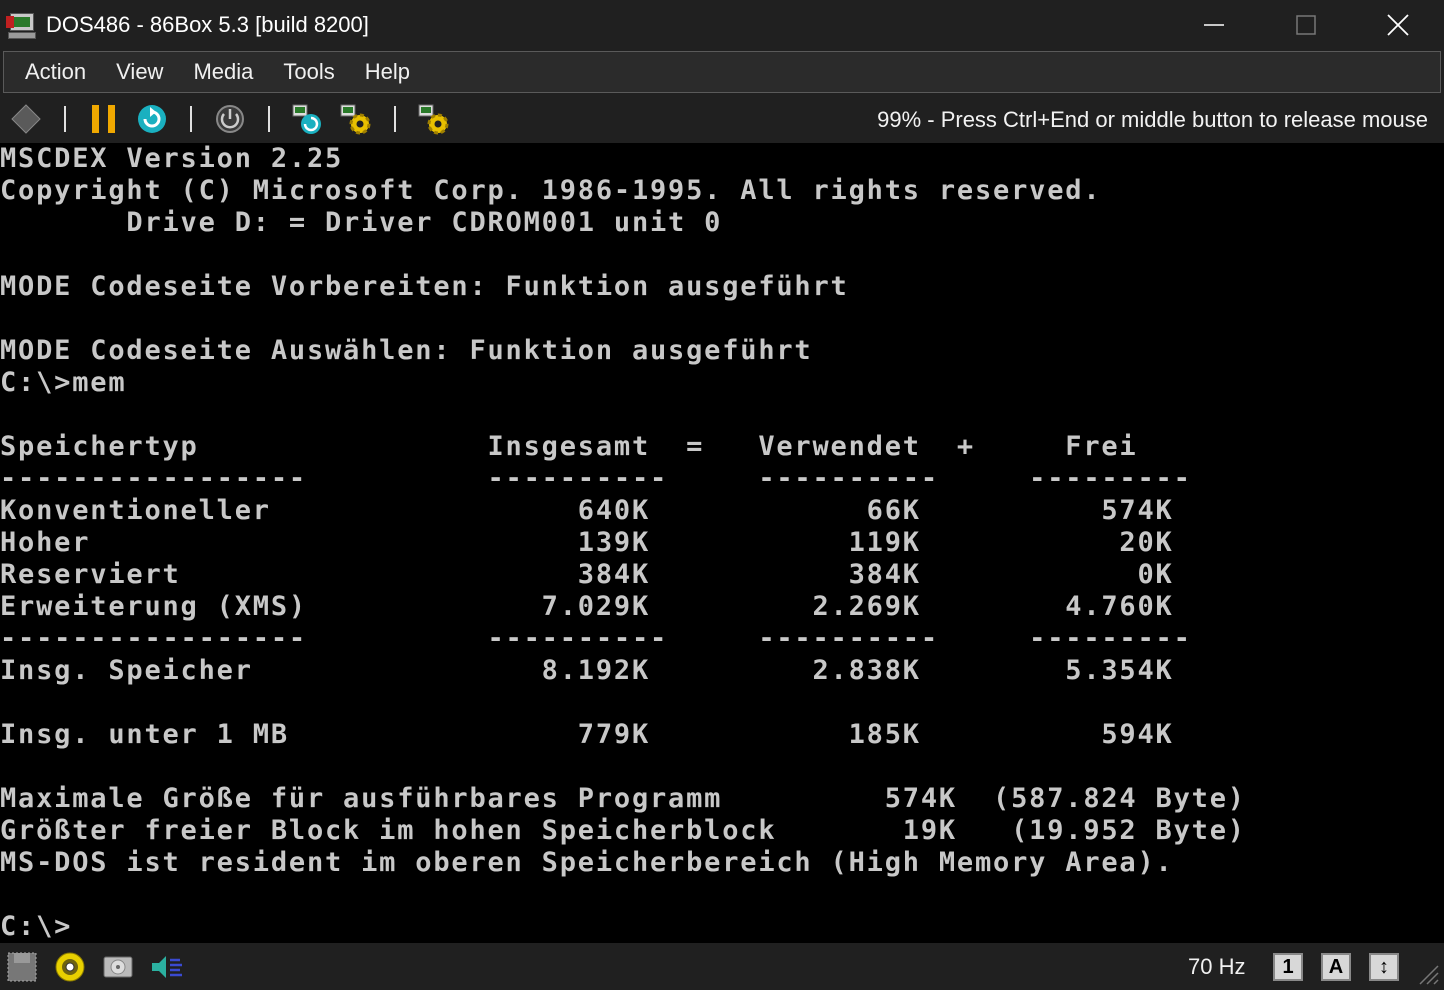 The image size is (1444, 990). Describe the element at coordinates (21, 25) in the screenshot. I see `86box-app-icon` at that location.